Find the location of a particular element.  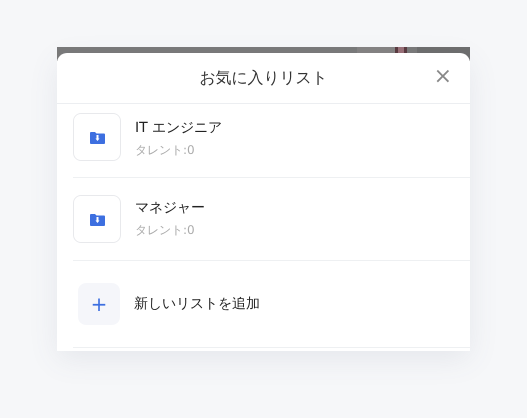

dialog-title: お気に入りリスト is located at coordinates (264, 78).